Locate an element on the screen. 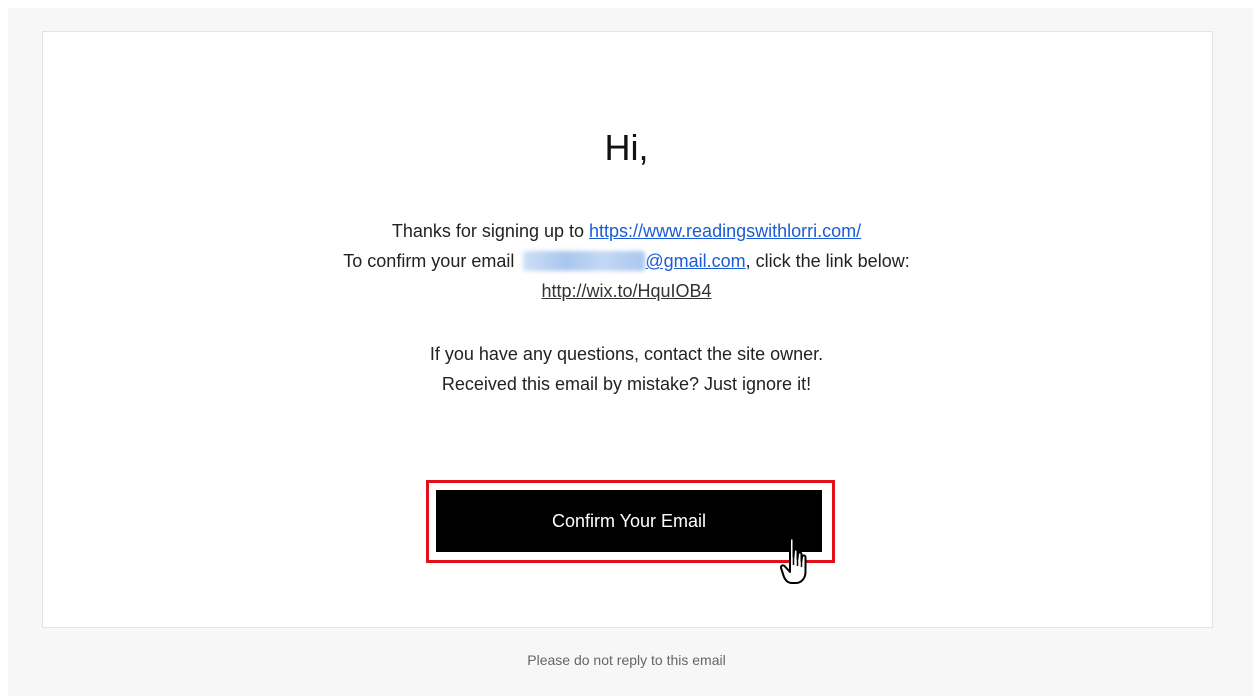 This screenshot has width=1253, height=696. signup-prefix: Thanks for signing up to is located at coordinates (490, 231).